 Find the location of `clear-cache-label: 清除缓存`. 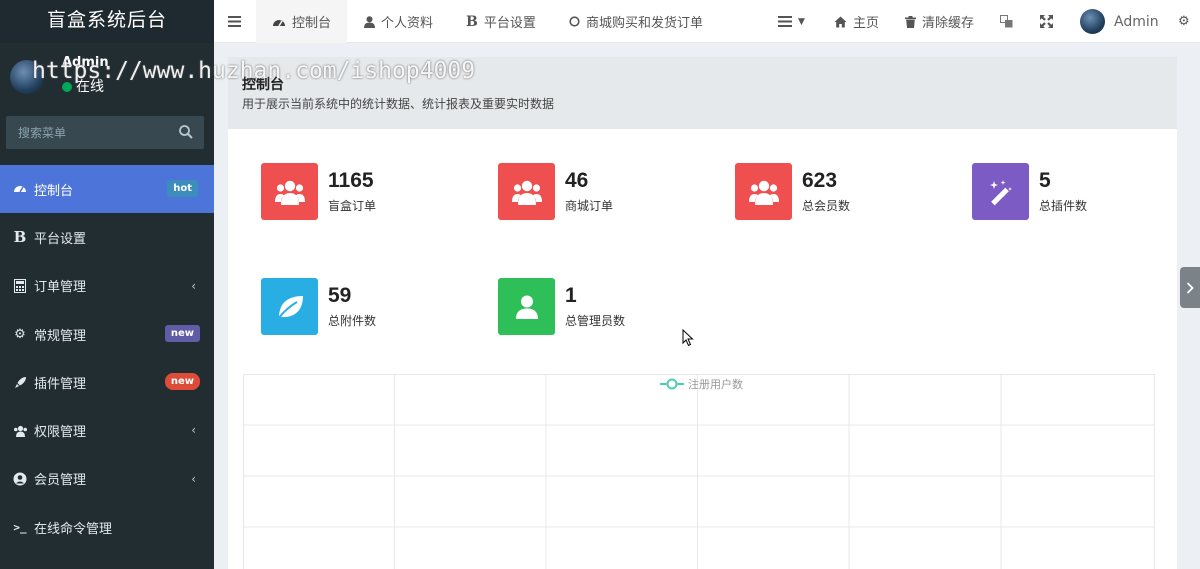

clear-cache-label: 清除缓存 is located at coordinates (948, 23).